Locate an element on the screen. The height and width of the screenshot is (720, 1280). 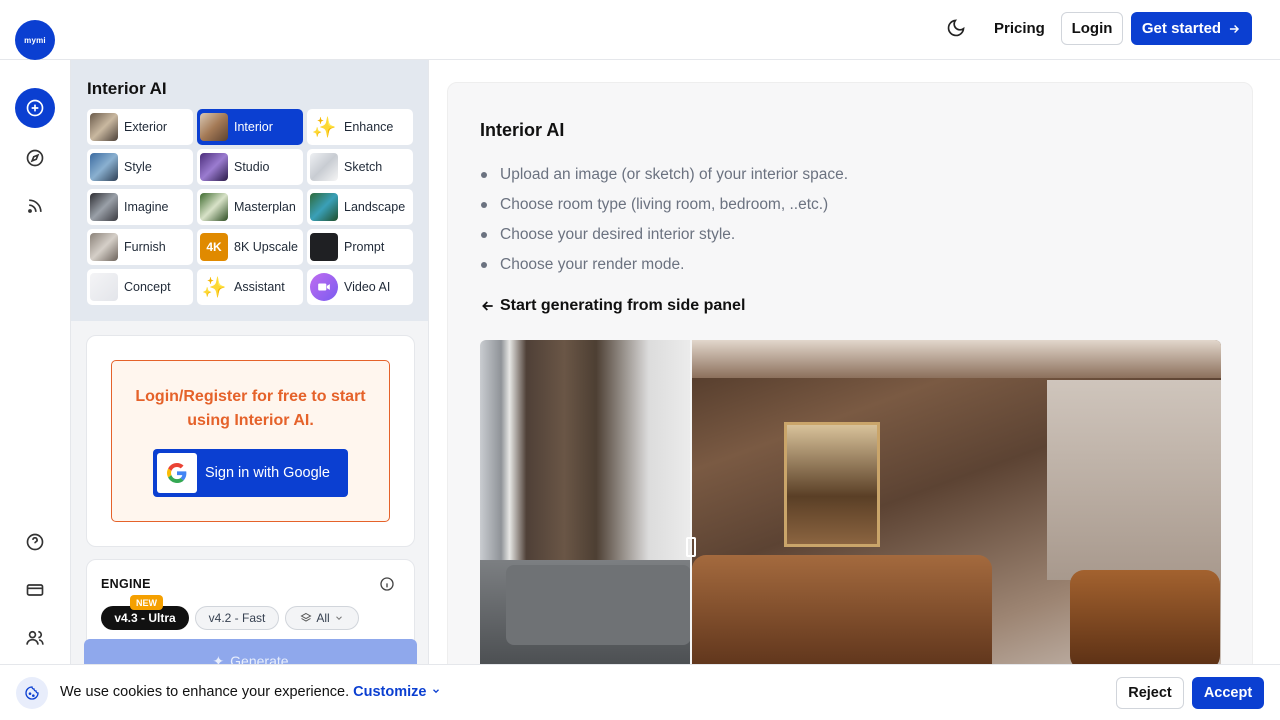
tool-label: Interior is located at coordinates (253, 127).